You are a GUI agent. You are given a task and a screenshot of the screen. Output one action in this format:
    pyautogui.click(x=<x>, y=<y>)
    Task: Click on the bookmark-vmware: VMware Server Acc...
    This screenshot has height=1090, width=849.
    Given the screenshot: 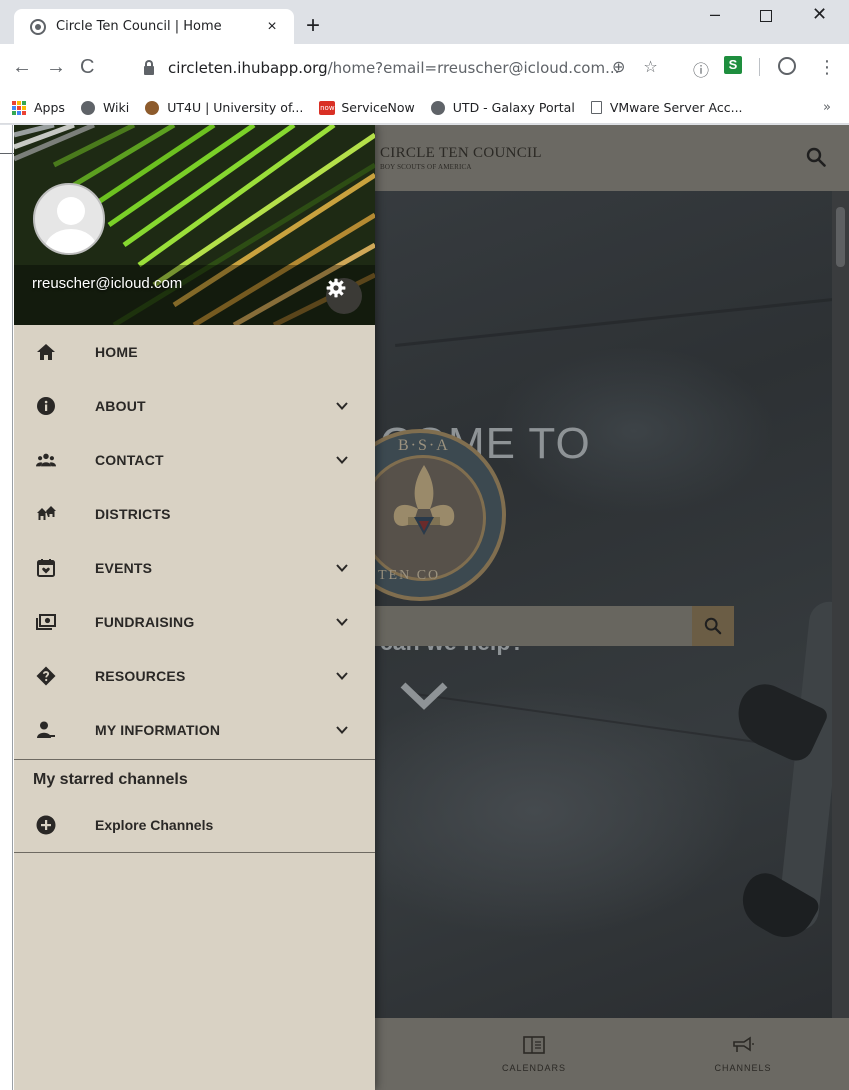 What is the action you would take?
    pyautogui.click(x=666, y=107)
    